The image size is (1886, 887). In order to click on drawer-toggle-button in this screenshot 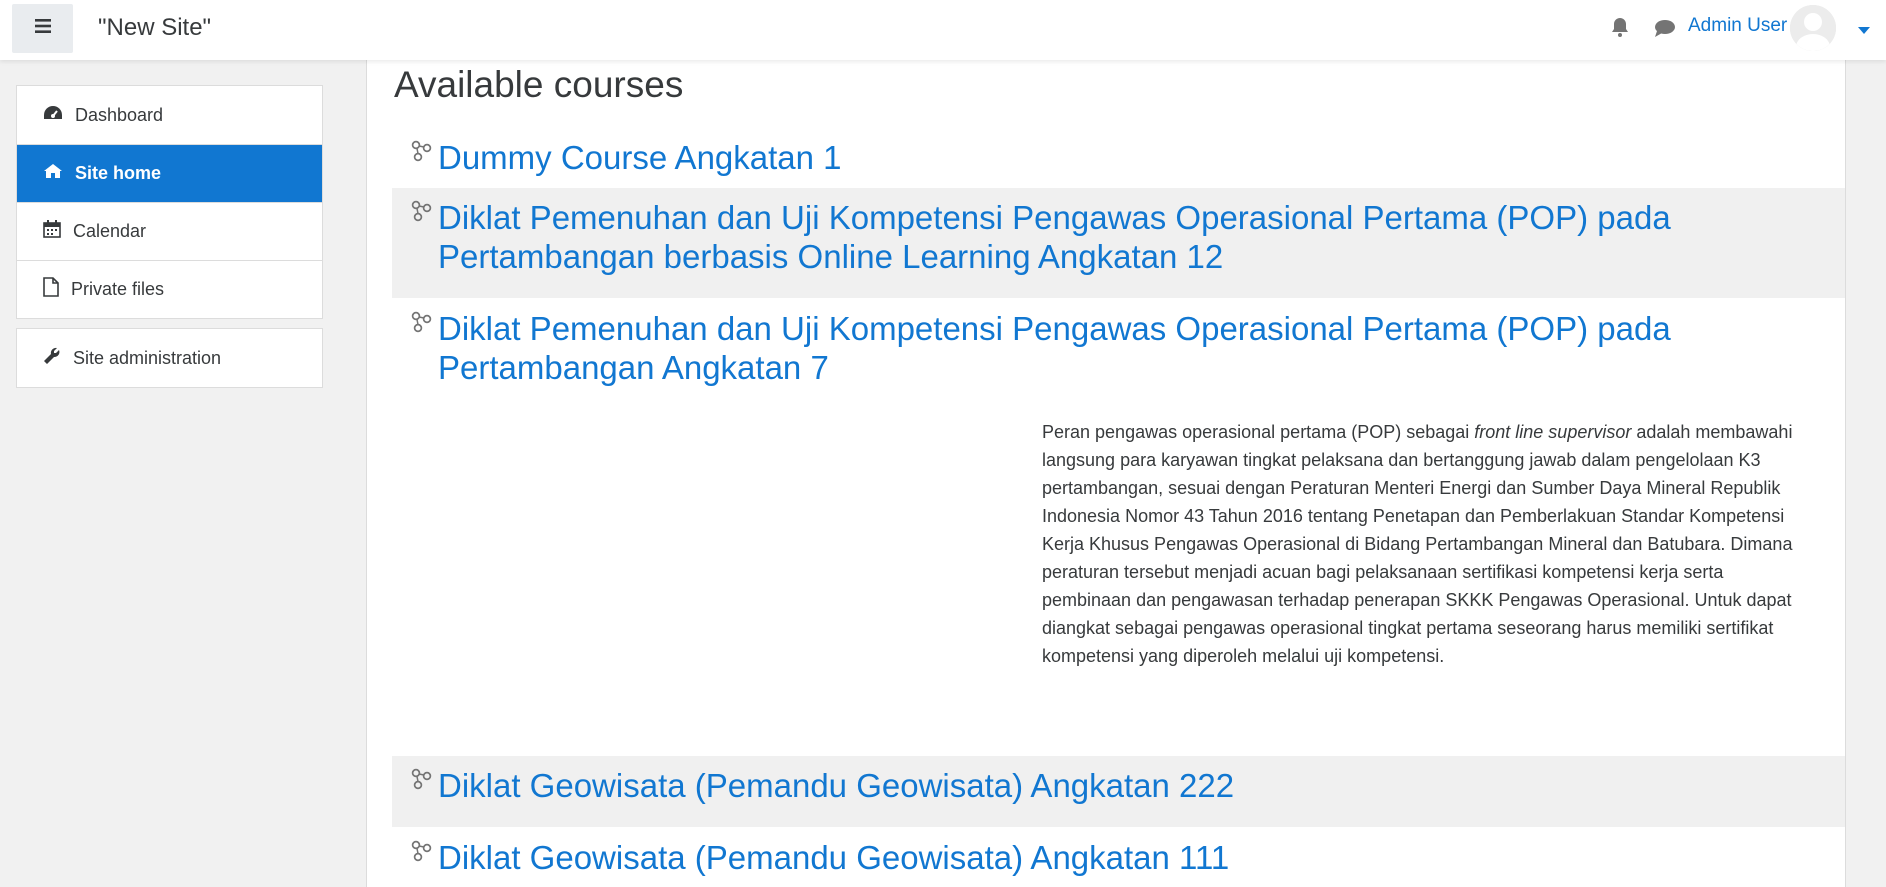, I will do `click(42, 28)`.